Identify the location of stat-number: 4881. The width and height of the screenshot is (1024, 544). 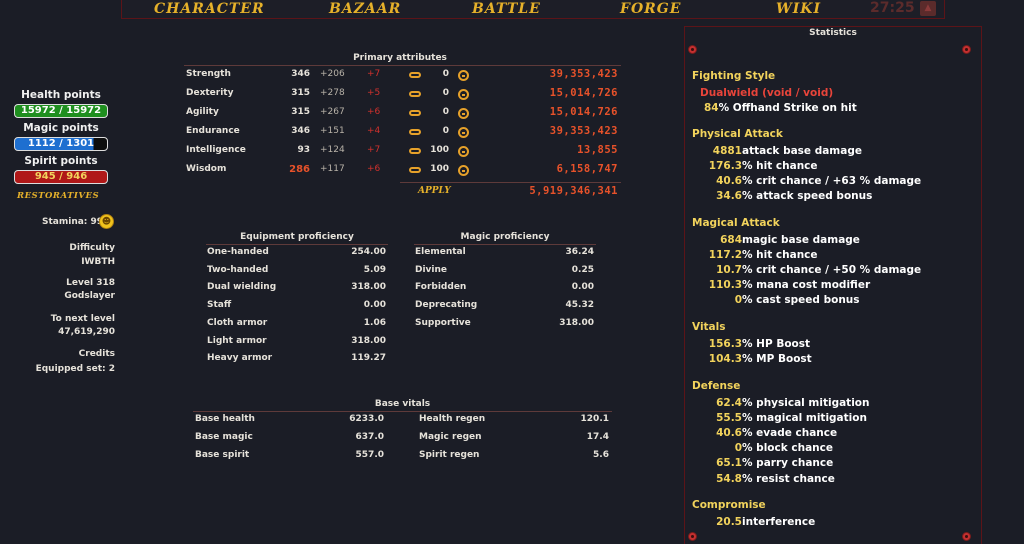
(727, 151).